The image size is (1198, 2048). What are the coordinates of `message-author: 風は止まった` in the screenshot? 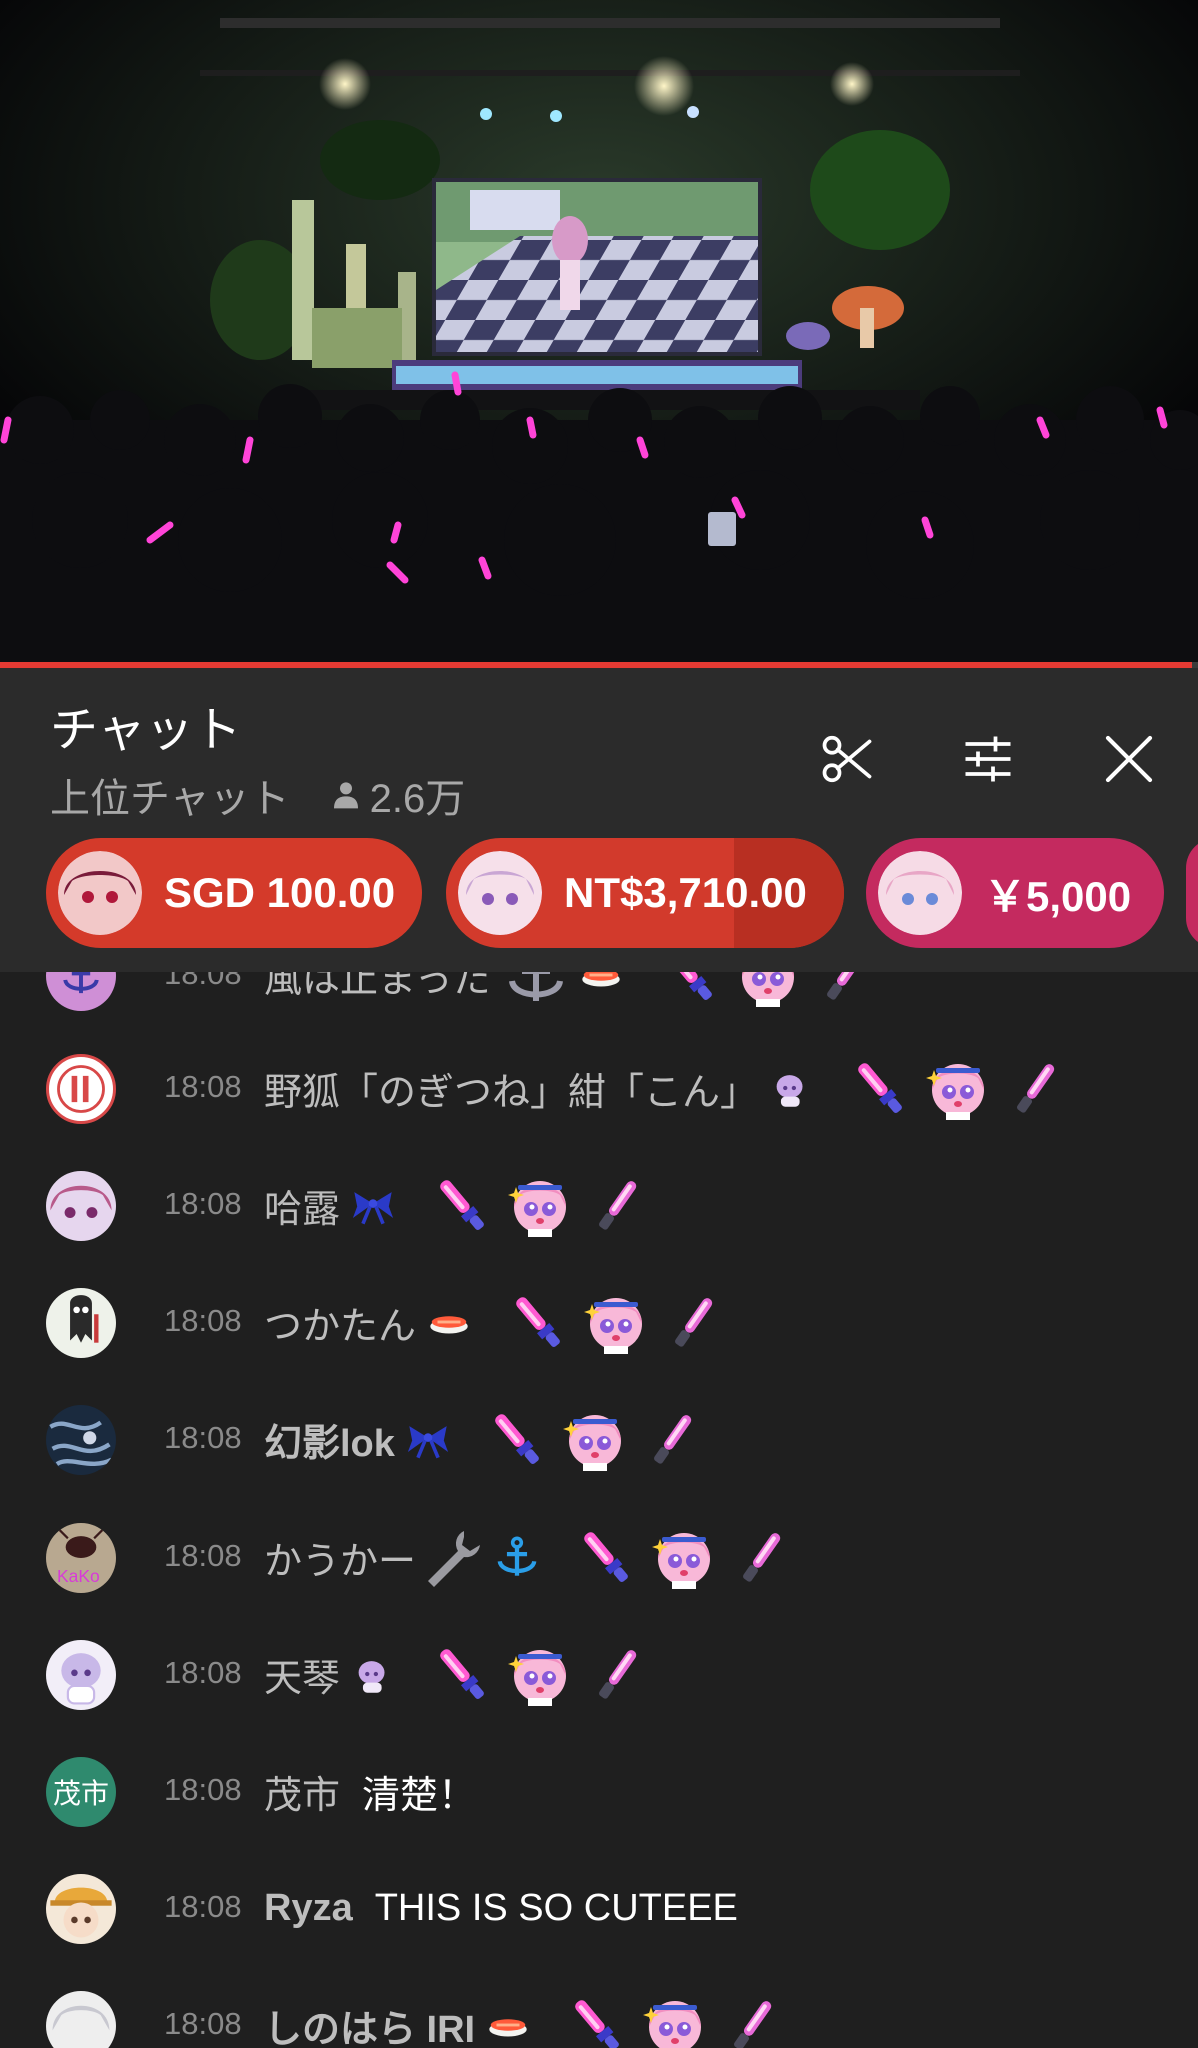 It's located at (377, 987).